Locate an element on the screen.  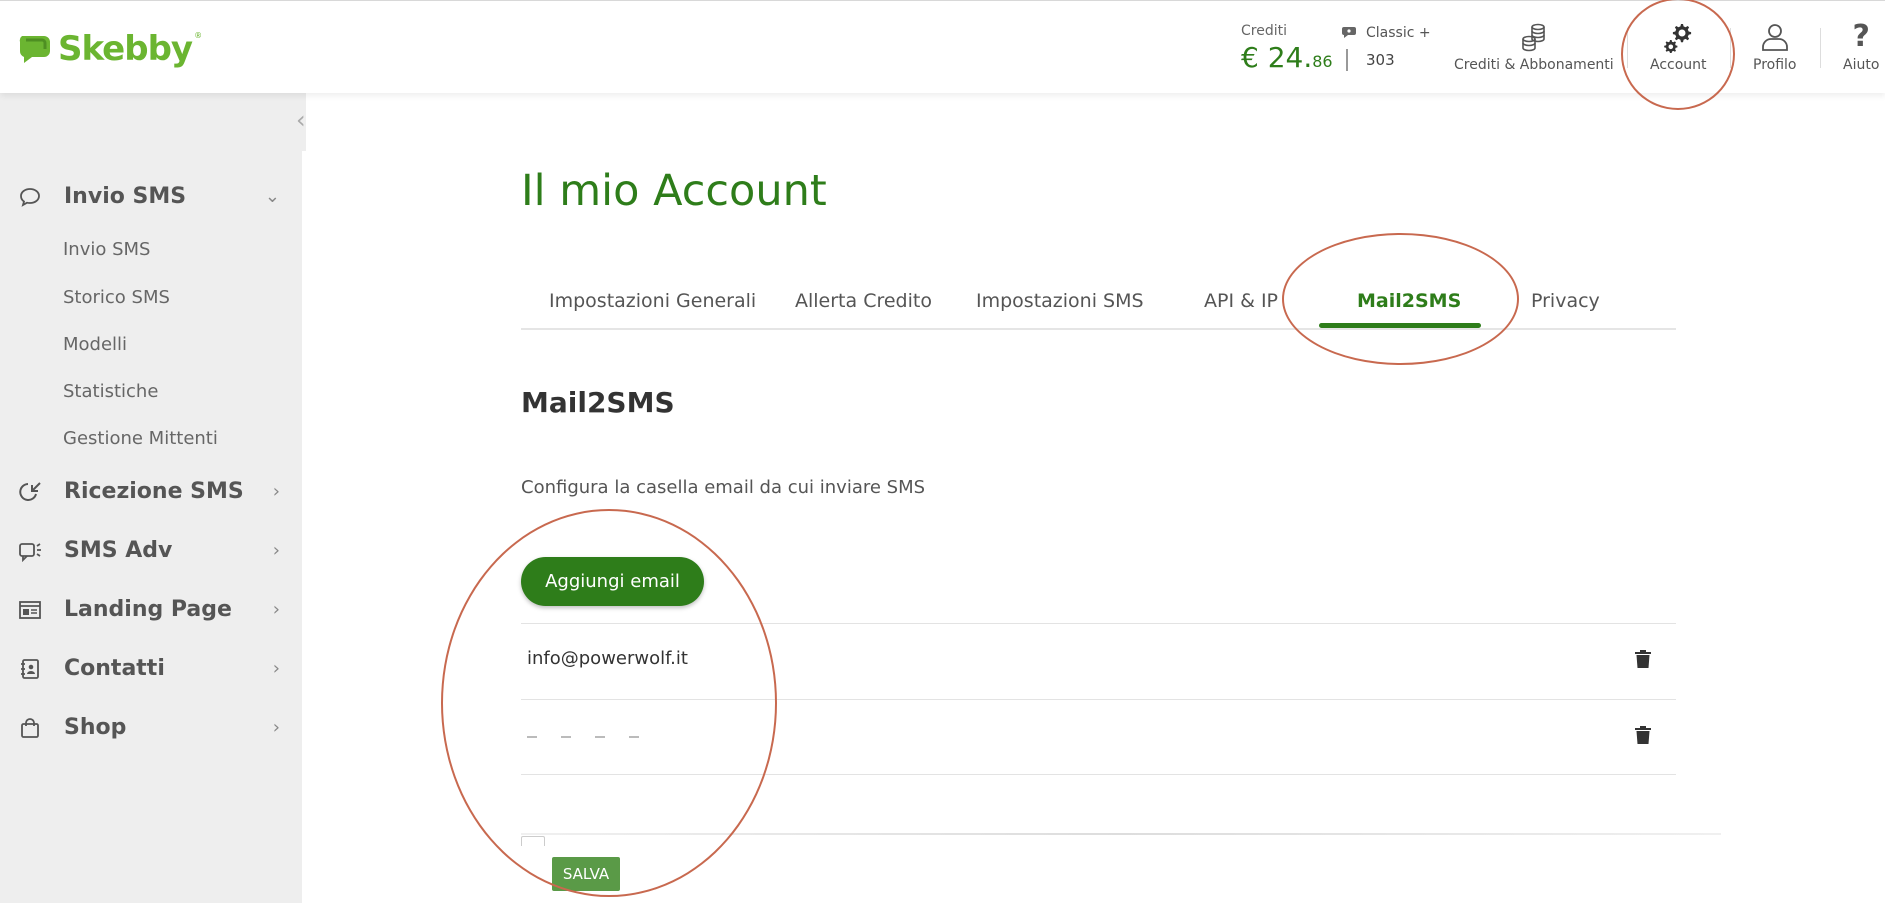
page-icon is located at coordinates (30, 610).